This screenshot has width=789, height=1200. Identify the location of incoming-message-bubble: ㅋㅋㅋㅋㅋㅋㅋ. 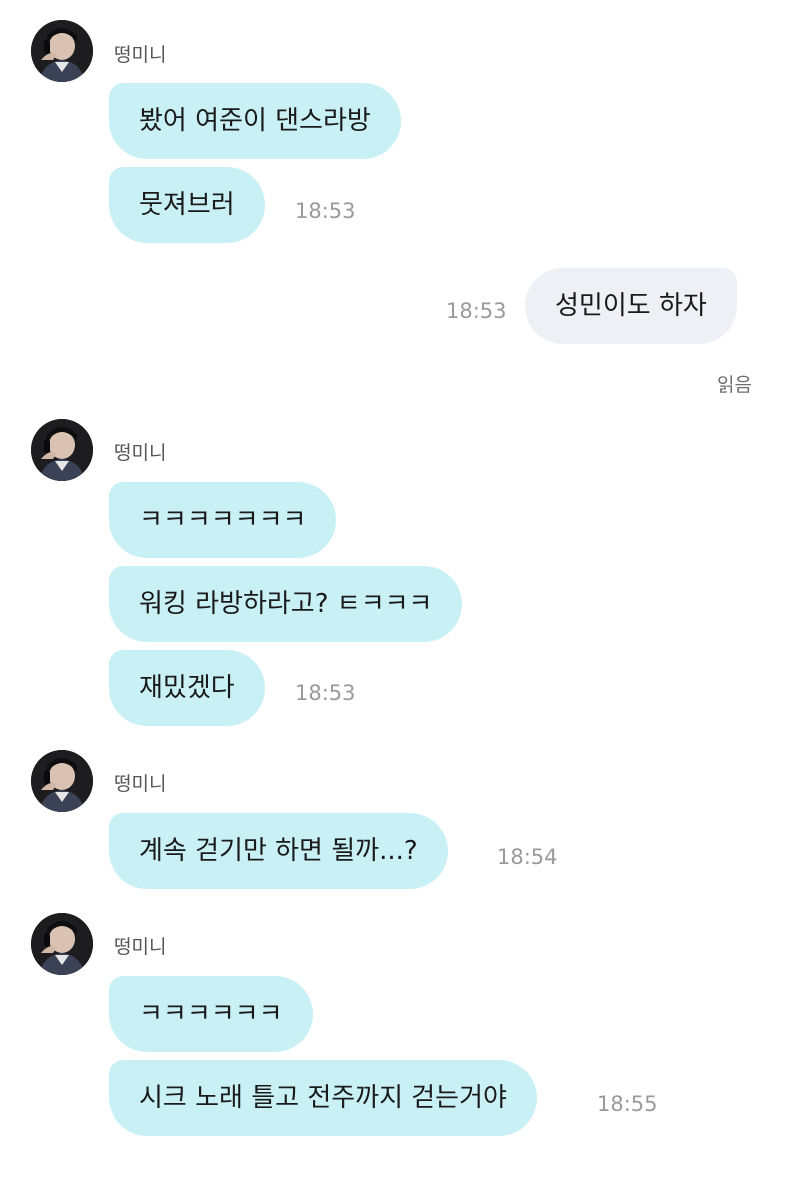
(223, 520).